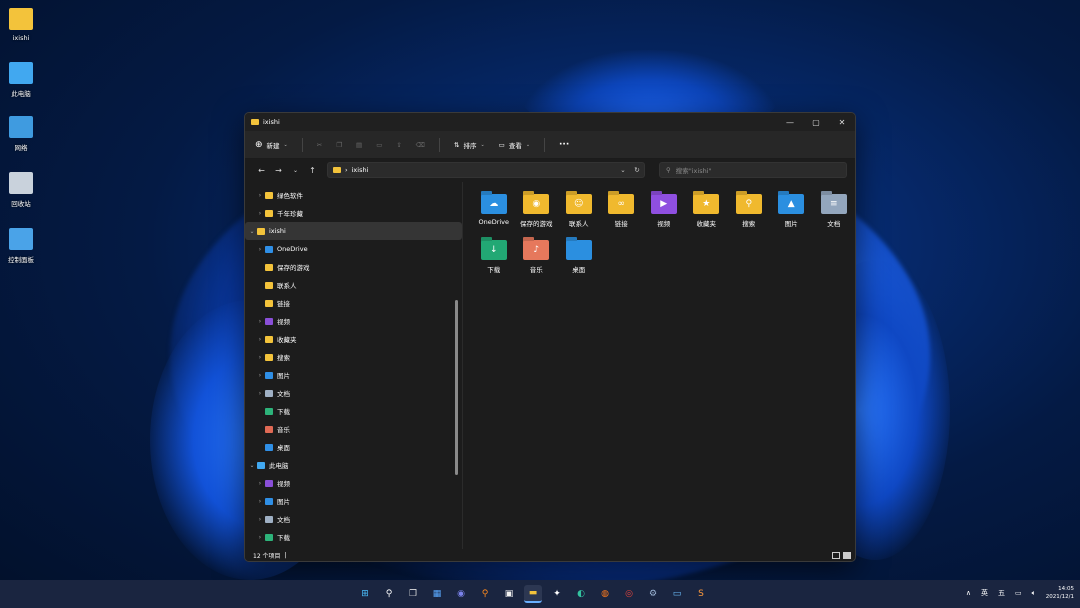  Describe the element at coordinates (1060, 593) in the screenshot. I see `clock: 14:05 2021/12/1` at that location.